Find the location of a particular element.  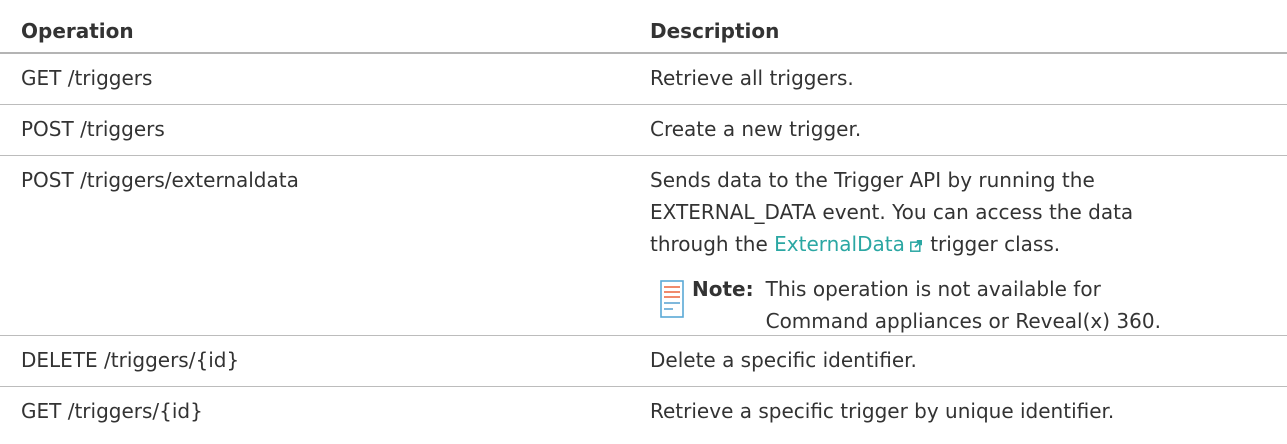

external-link-icon is located at coordinates (915, 246).